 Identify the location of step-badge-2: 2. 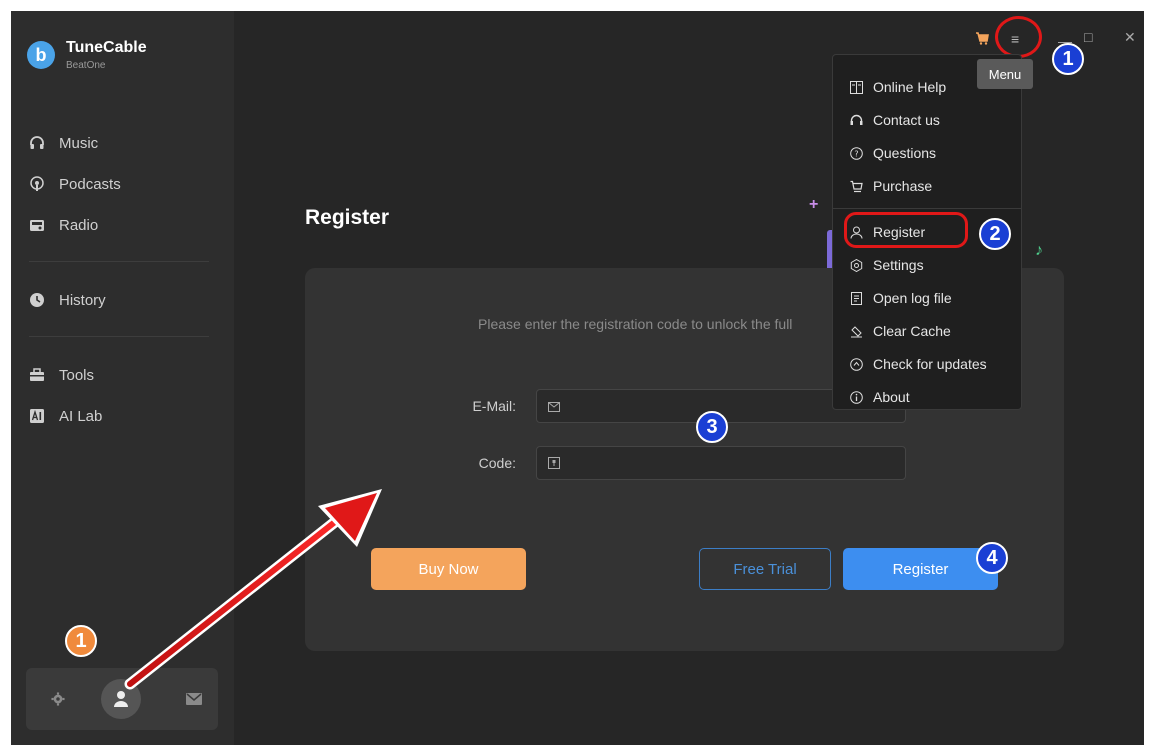
(995, 234).